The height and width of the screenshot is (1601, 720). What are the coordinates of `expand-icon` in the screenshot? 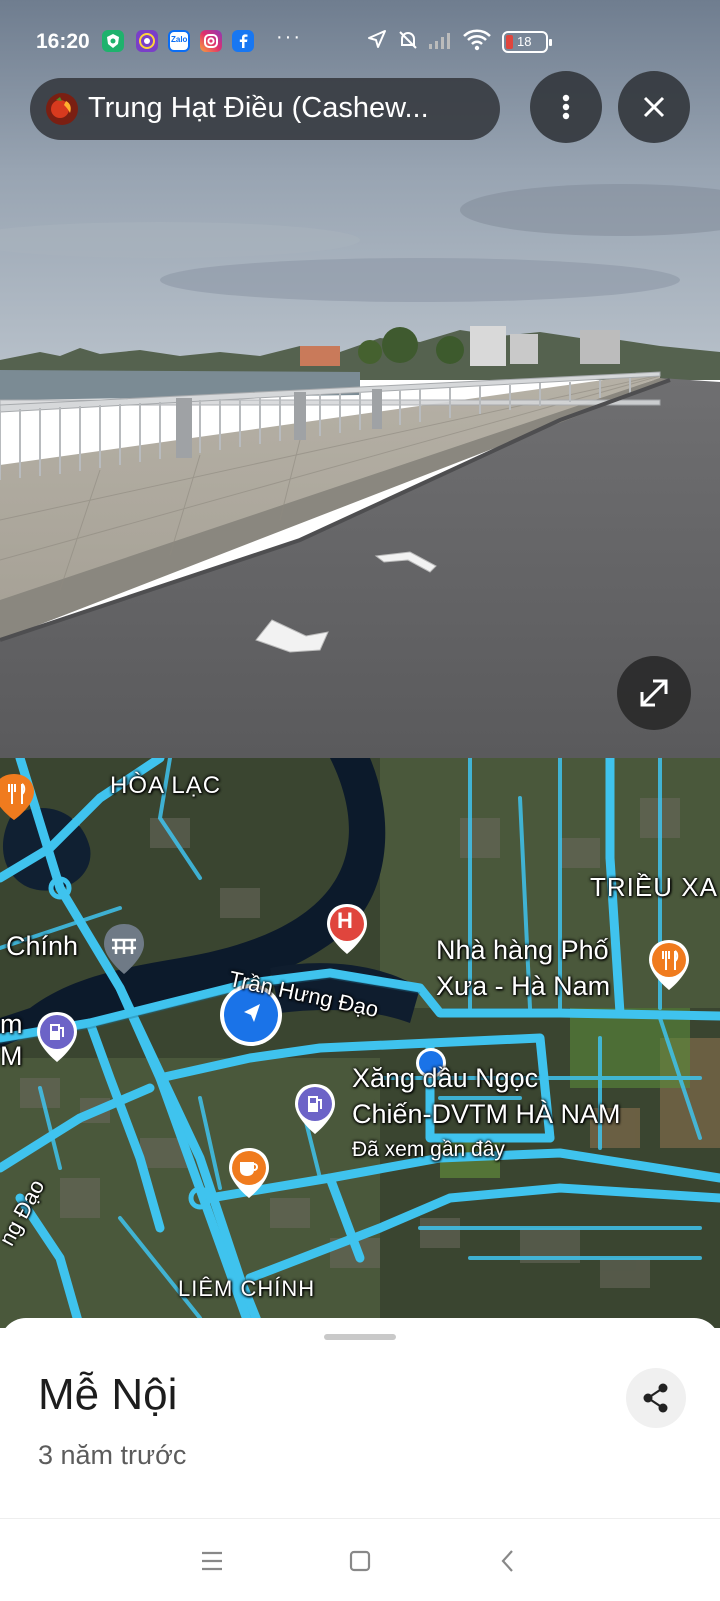 It's located at (654, 693).